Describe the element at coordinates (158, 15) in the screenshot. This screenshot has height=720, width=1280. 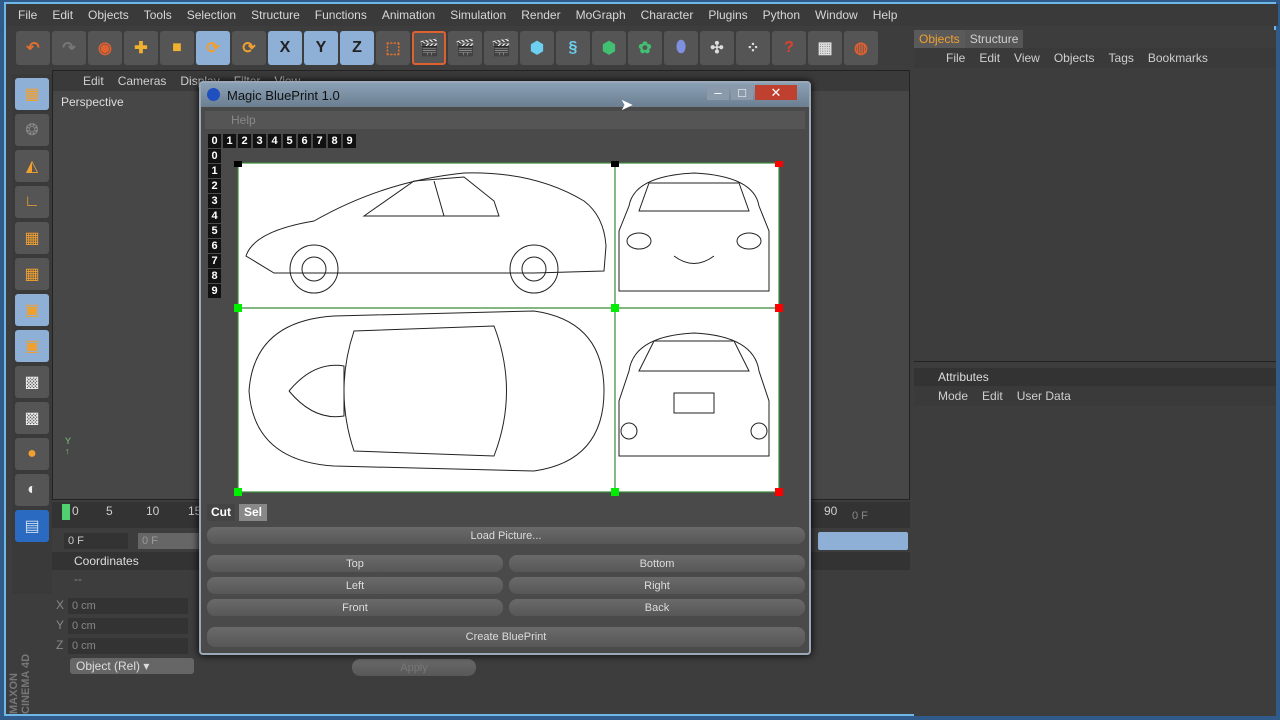
I see `menu-tools: Tools` at that location.